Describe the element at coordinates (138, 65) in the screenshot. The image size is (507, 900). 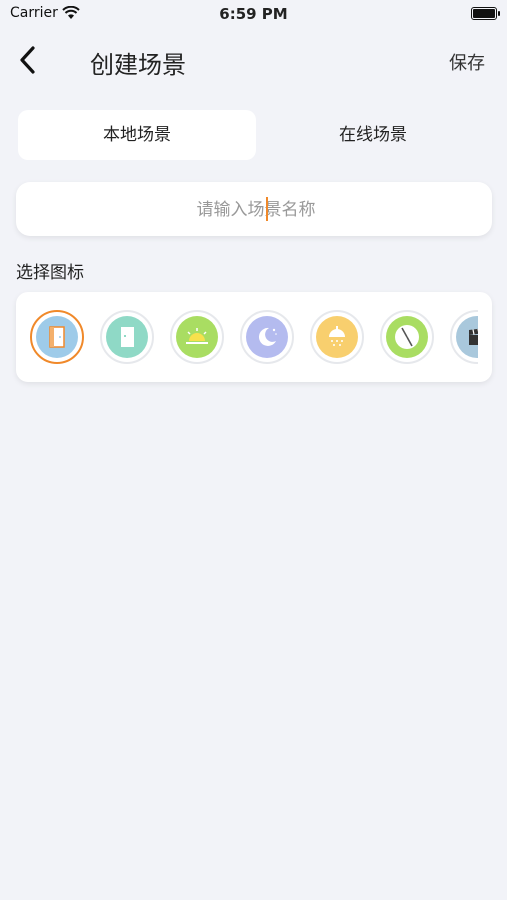
I see `page-title: 创建场景` at that location.